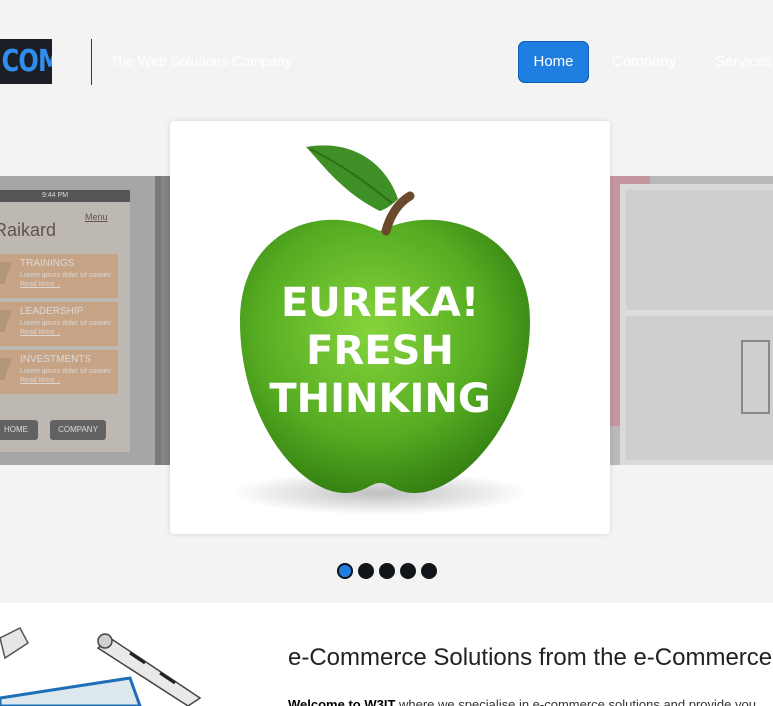 This screenshot has height=706, width=773. What do you see at coordinates (644, 62) in the screenshot?
I see `nav-company: Company` at bounding box center [644, 62].